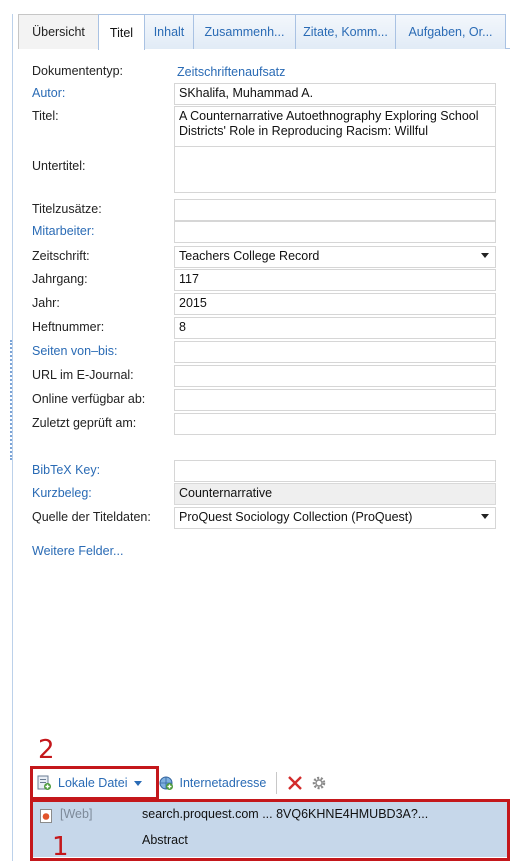  What do you see at coordinates (91, 517) in the screenshot?
I see `label-quelle: Quelle der Titeldaten:` at bounding box center [91, 517].